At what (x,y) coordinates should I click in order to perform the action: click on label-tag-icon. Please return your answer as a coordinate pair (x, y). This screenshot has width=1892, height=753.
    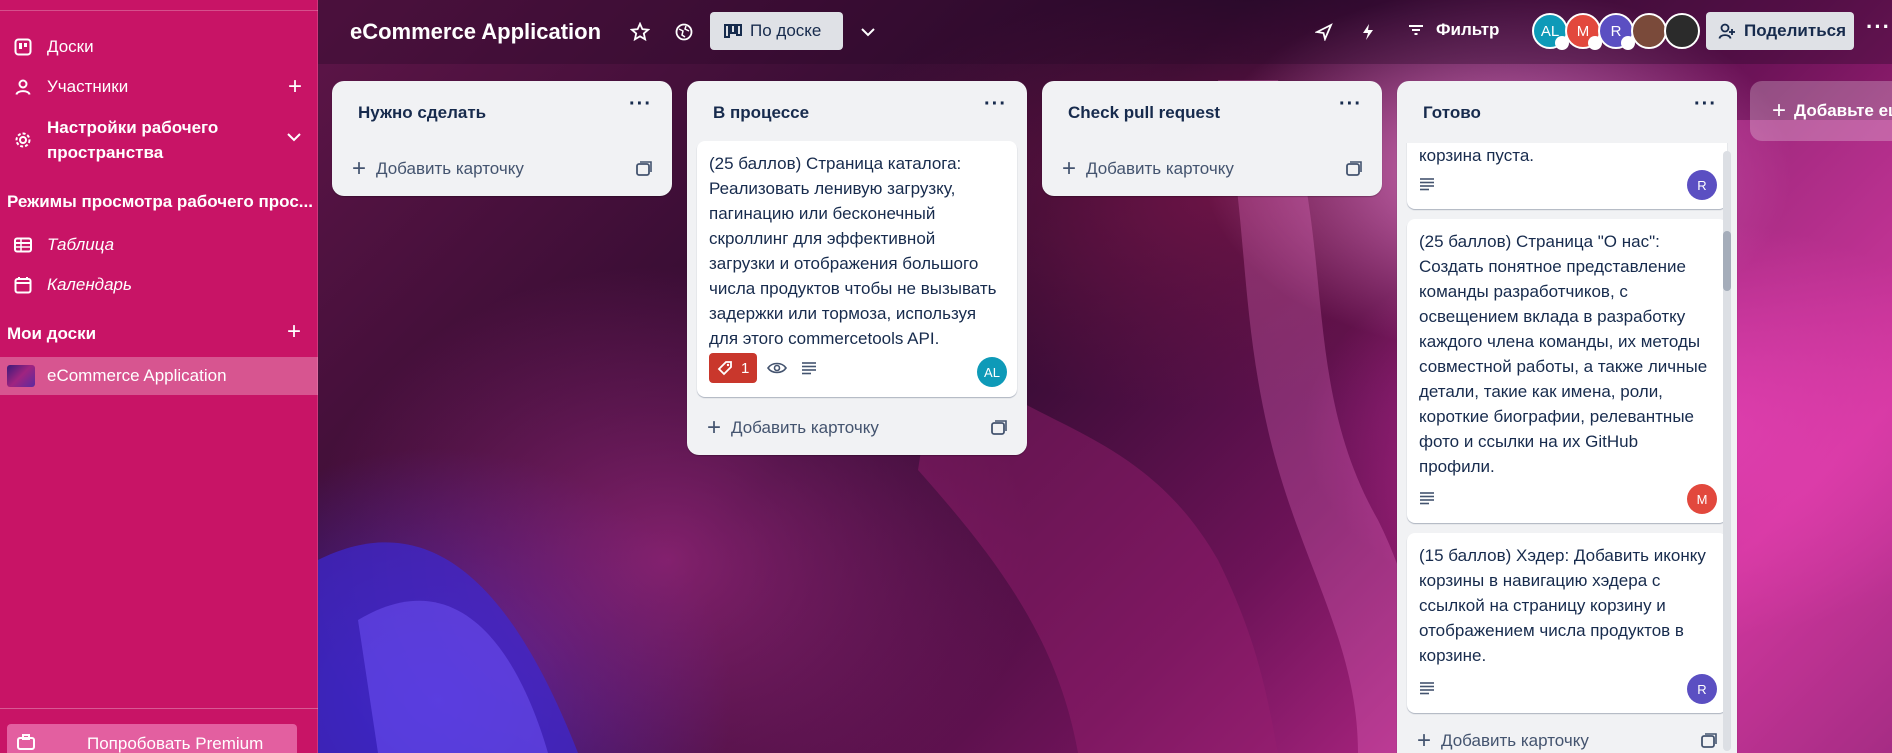
    Looking at the image, I should click on (725, 368).